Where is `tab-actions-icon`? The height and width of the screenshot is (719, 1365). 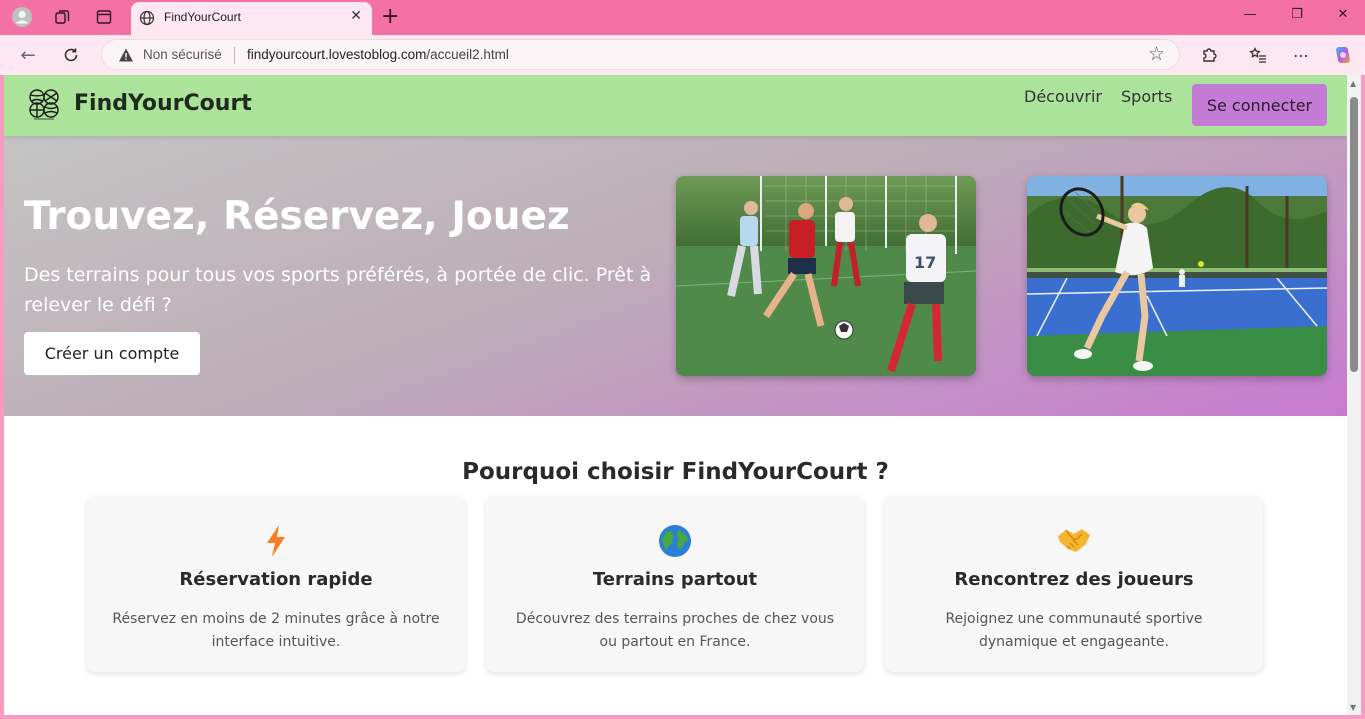
tab-actions-icon is located at coordinates (104, 17).